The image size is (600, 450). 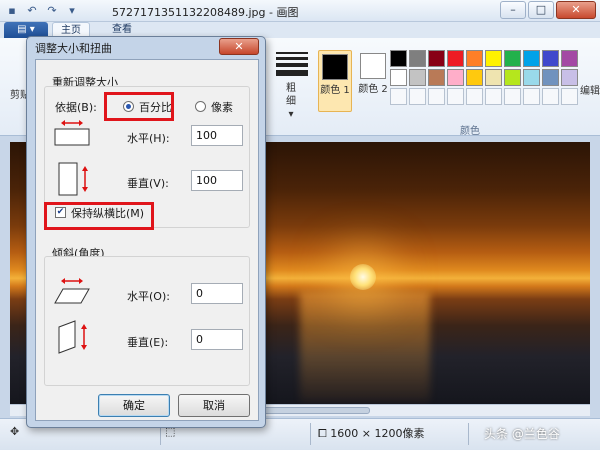 I want to click on color-palette, so click(x=484, y=77).